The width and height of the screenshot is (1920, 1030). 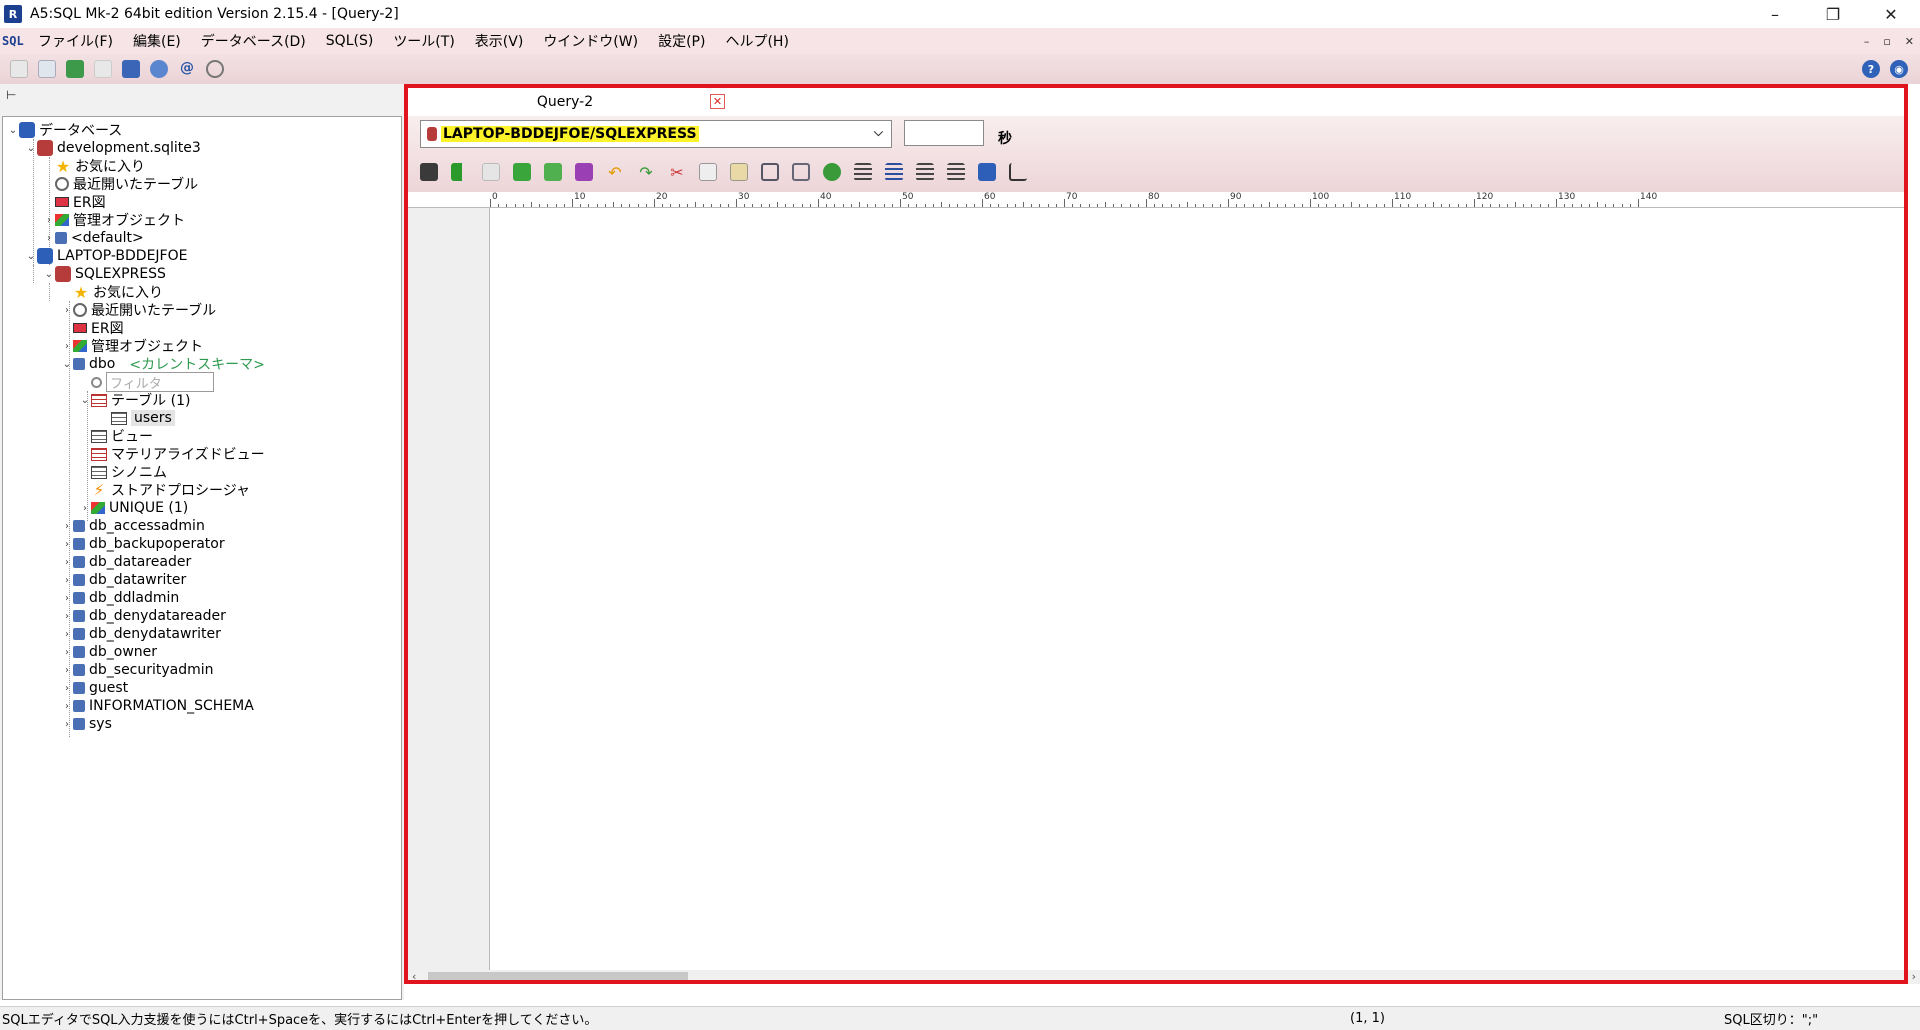 What do you see at coordinates (147, 526) in the screenshot?
I see `tree-label: db_accessadmin` at bounding box center [147, 526].